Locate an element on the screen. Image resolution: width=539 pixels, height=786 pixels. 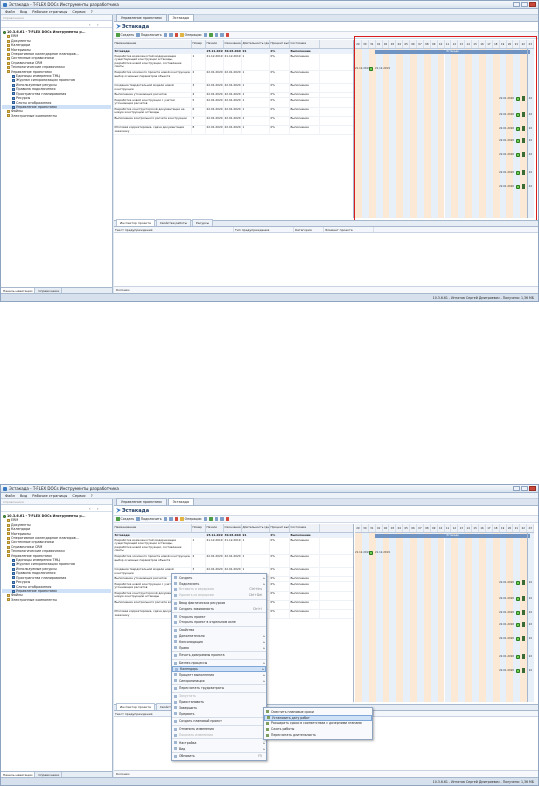
context-menu-item: Печать диаграммы проекта is located at coordinates (219, 656).